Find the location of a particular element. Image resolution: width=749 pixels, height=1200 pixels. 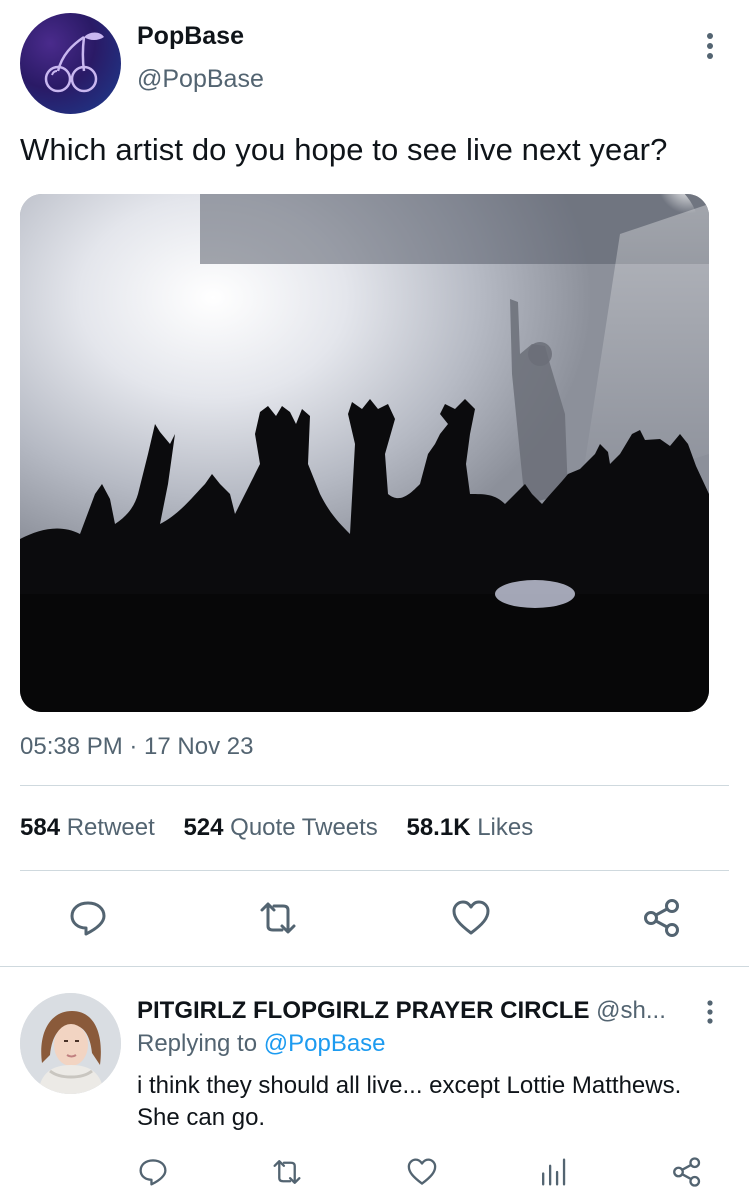

retweets-stat: 584 Retweet is located at coordinates (87, 827).